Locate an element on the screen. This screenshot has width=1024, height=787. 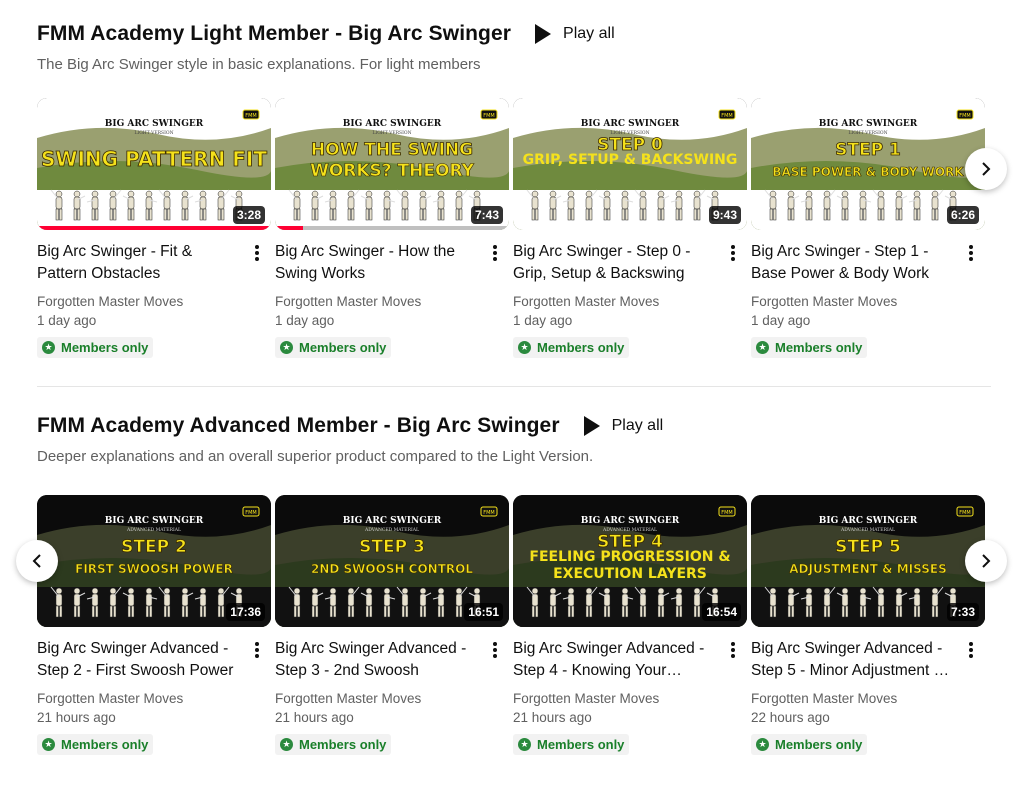
duration-badge: 16:51 is located at coordinates (483, 612).